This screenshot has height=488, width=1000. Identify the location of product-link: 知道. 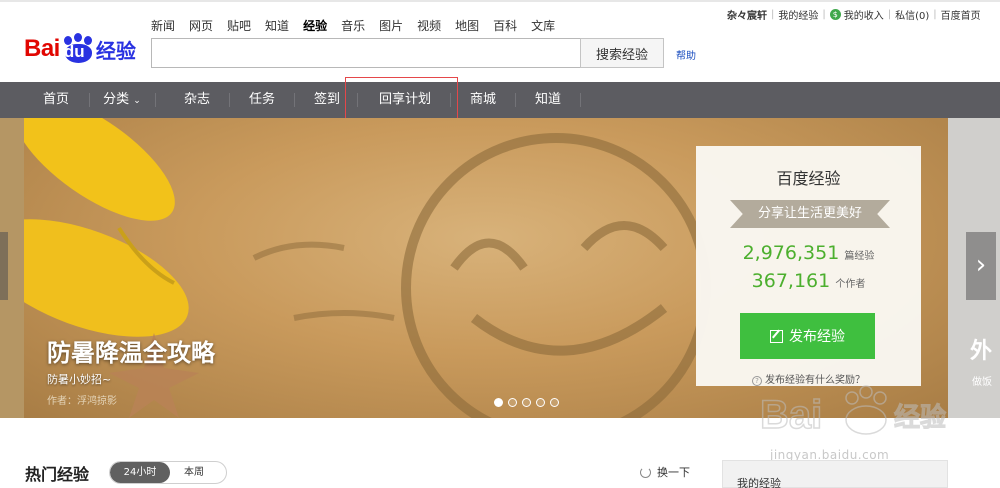
(277, 25).